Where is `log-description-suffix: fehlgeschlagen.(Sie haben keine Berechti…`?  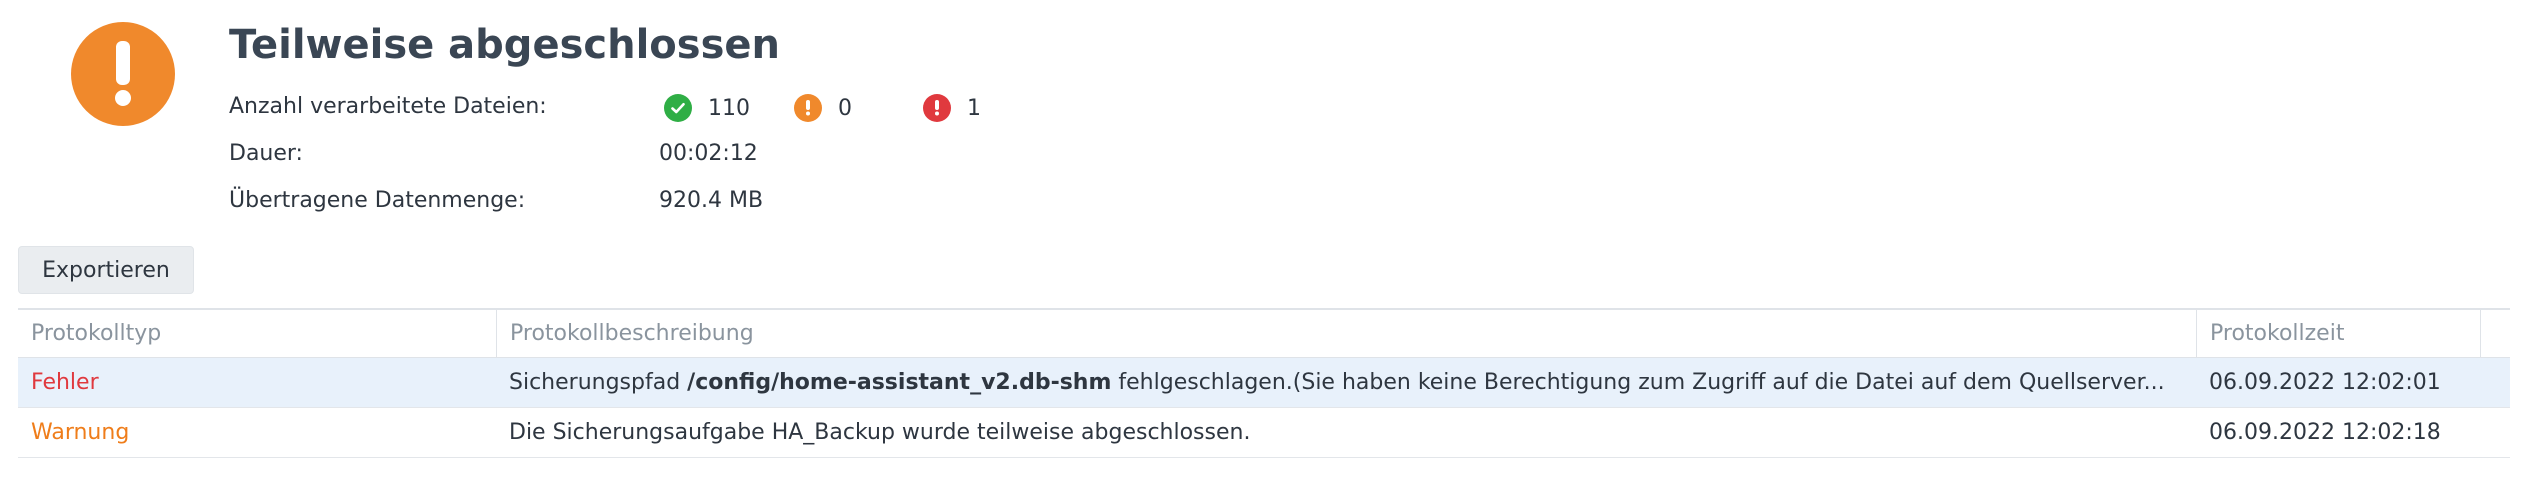
log-description-suffix: fehlgeschlagen.(Sie haben keine Berechti… is located at coordinates (1638, 382).